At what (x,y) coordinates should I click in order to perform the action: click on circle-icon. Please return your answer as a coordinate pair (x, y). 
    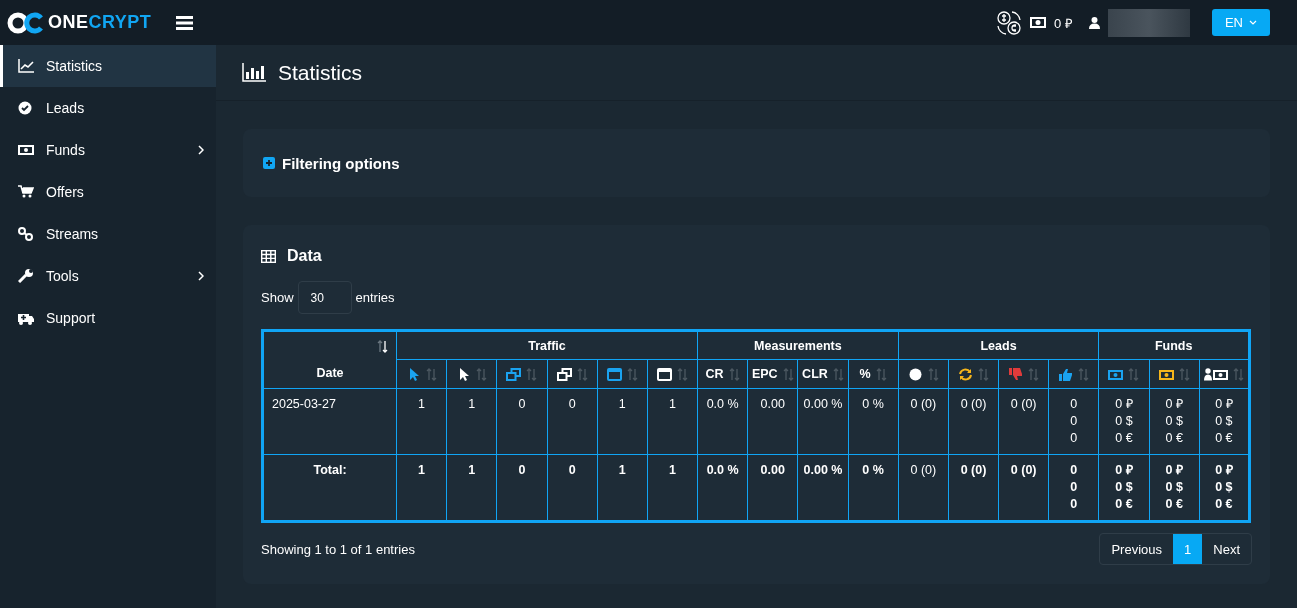
    Looking at the image, I should click on (915, 374).